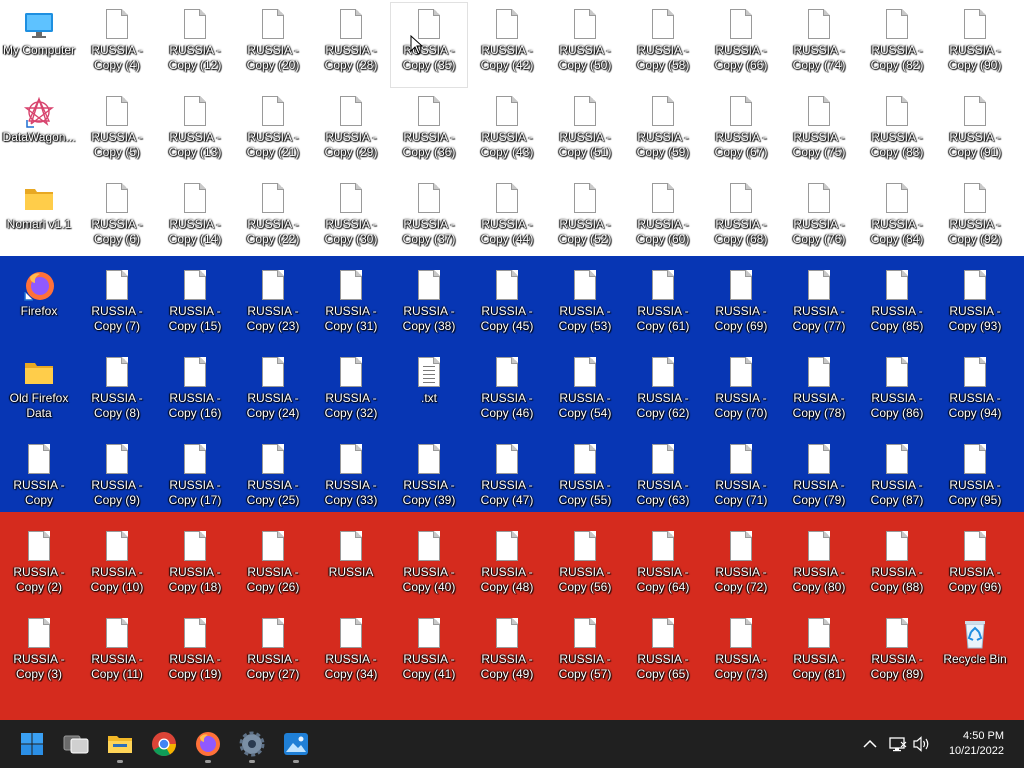 This screenshot has width=1024, height=768. I want to click on desktop-icon: RUSSIA - Copy (70), so click(741, 393).